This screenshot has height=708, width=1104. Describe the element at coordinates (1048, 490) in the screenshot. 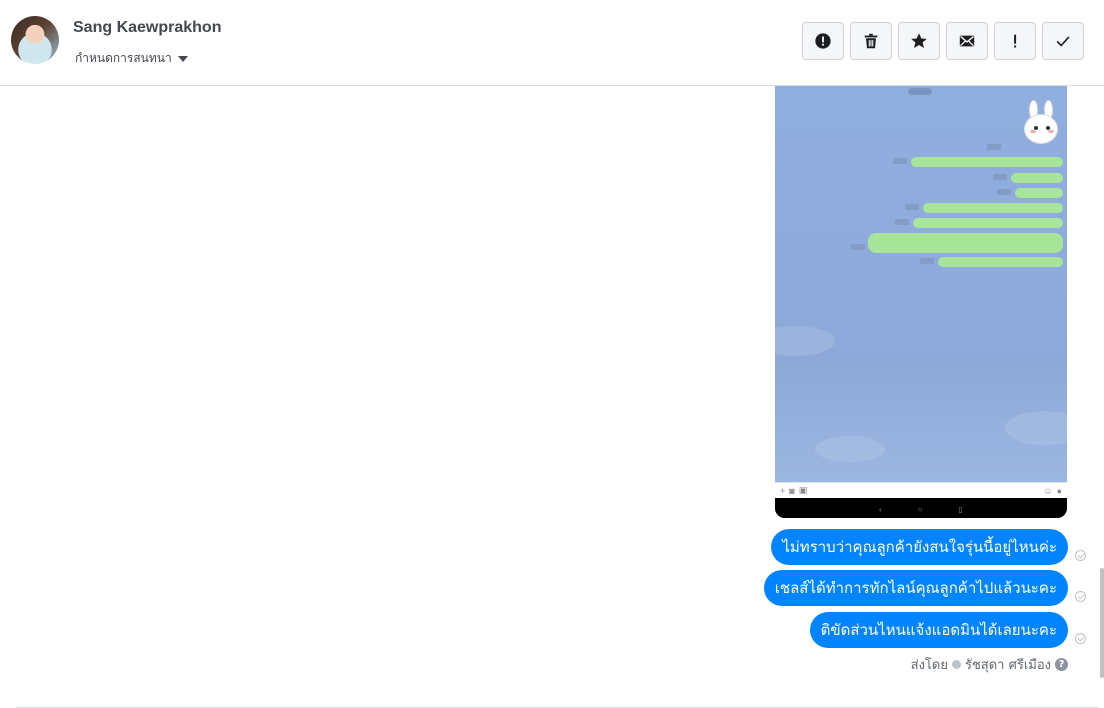

I see `emoji-icon: ☺` at that location.